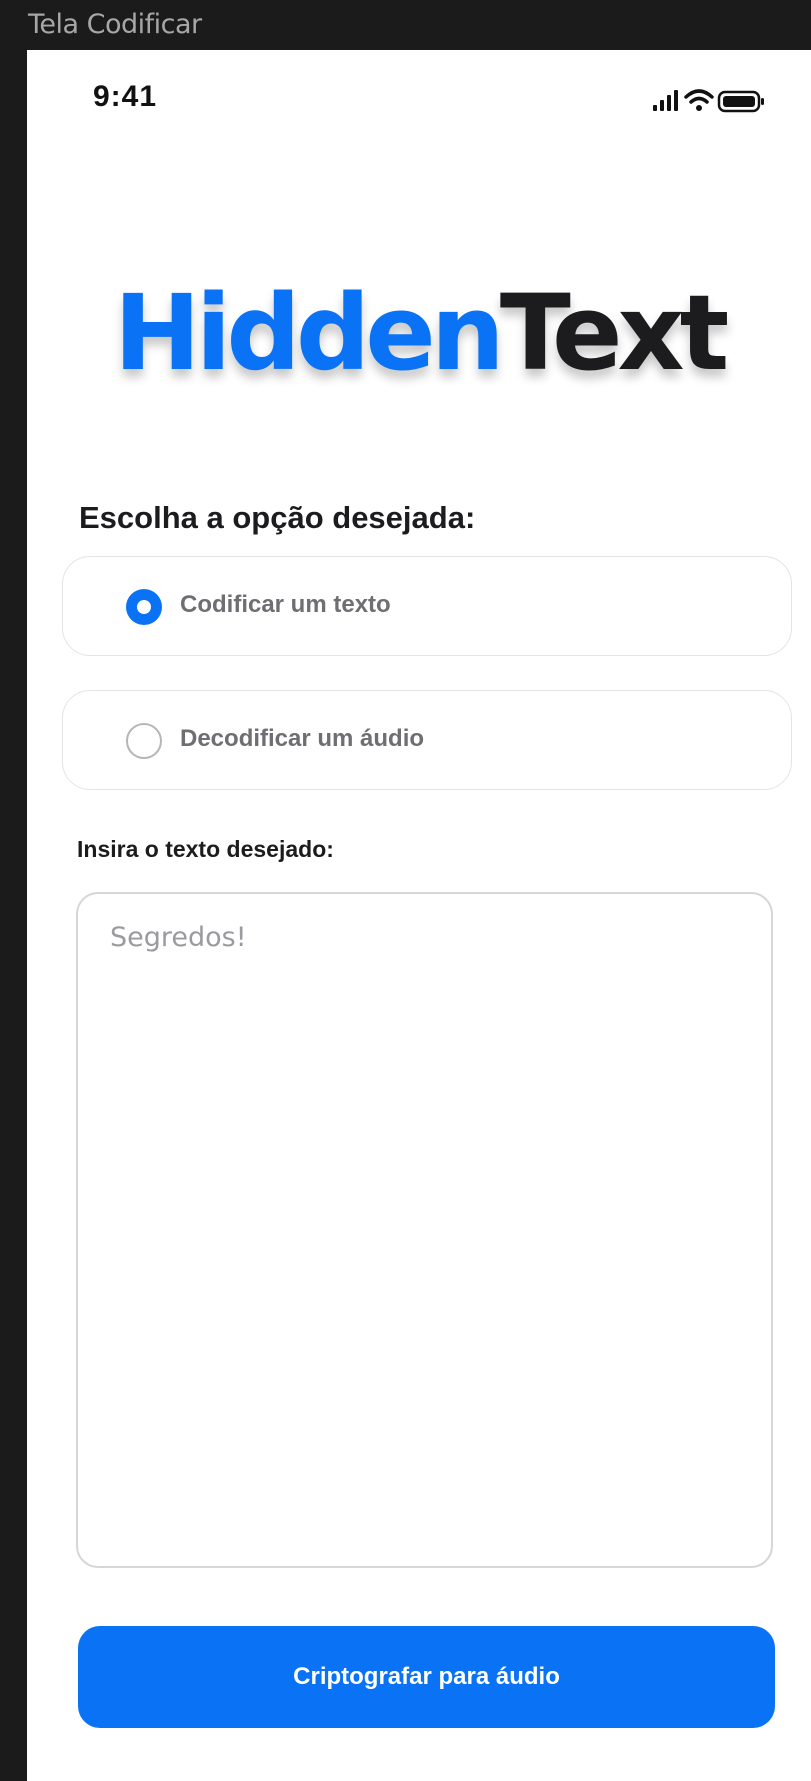 The width and height of the screenshot is (811, 1781). What do you see at coordinates (426, 1677) in the screenshot?
I see `encrypt-to-audio-button: Criptografar para áudio` at bounding box center [426, 1677].